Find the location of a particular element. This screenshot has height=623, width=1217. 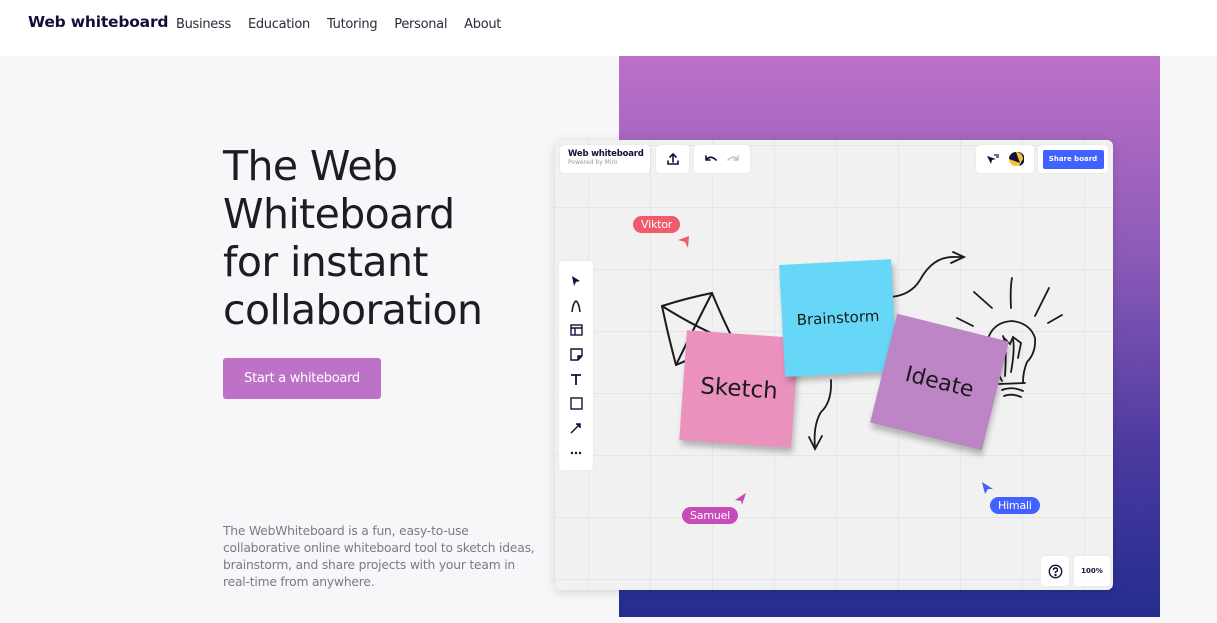

more-icon is located at coordinates (576, 452).